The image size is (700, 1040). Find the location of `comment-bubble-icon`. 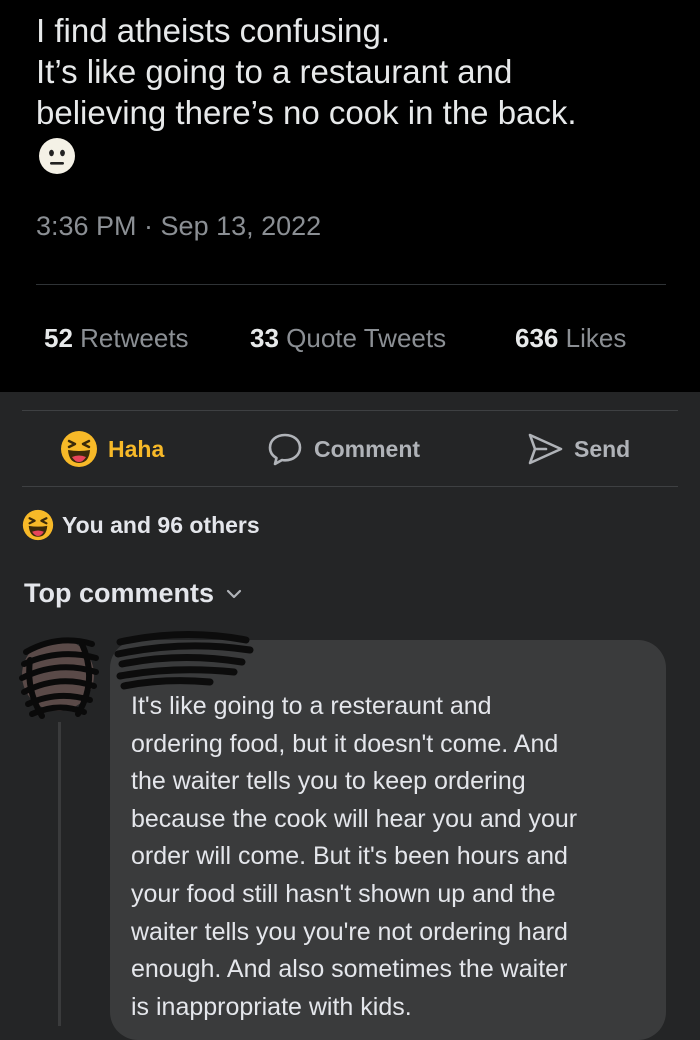

comment-bubble-icon is located at coordinates (285, 449).